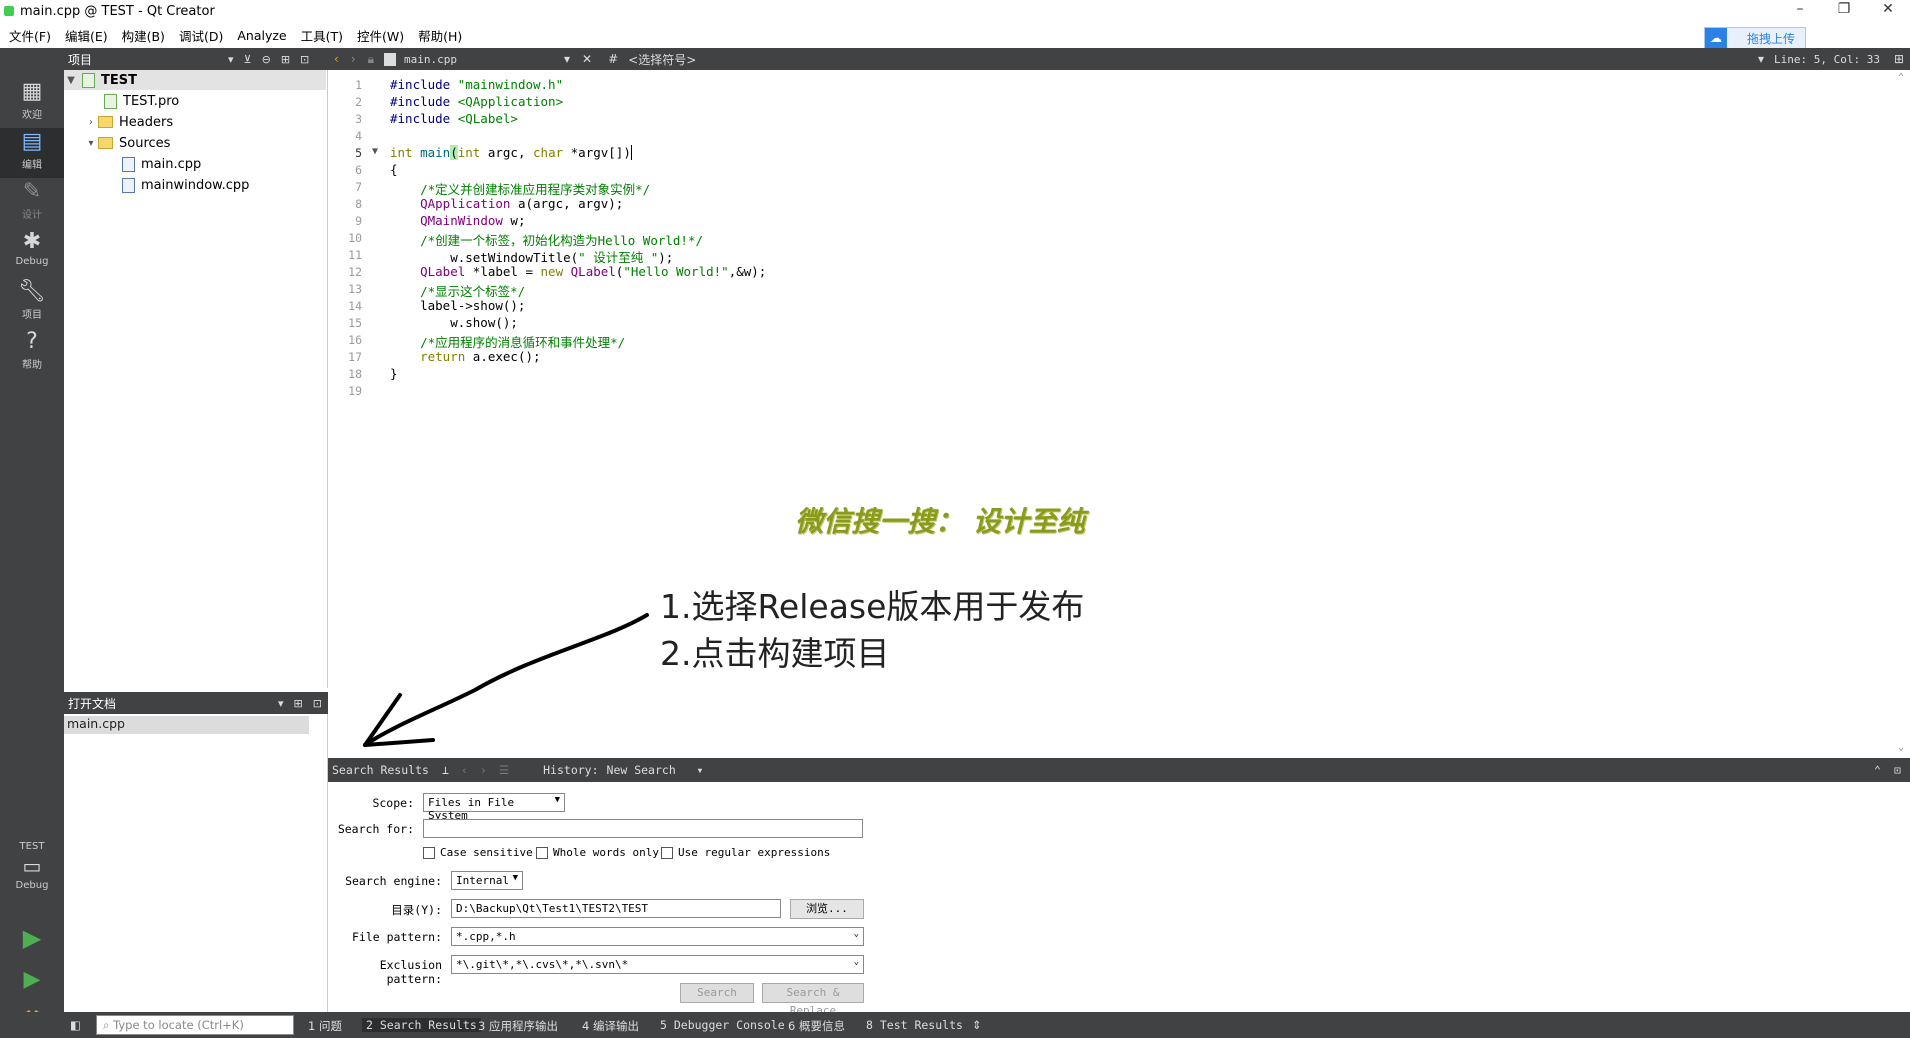 The height and width of the screenshot is (1038, 1910). What do you see at coordinates (375, 829) in the screenshot?
I see `search-for-label: Search for:` at bounding box center [375, 829].